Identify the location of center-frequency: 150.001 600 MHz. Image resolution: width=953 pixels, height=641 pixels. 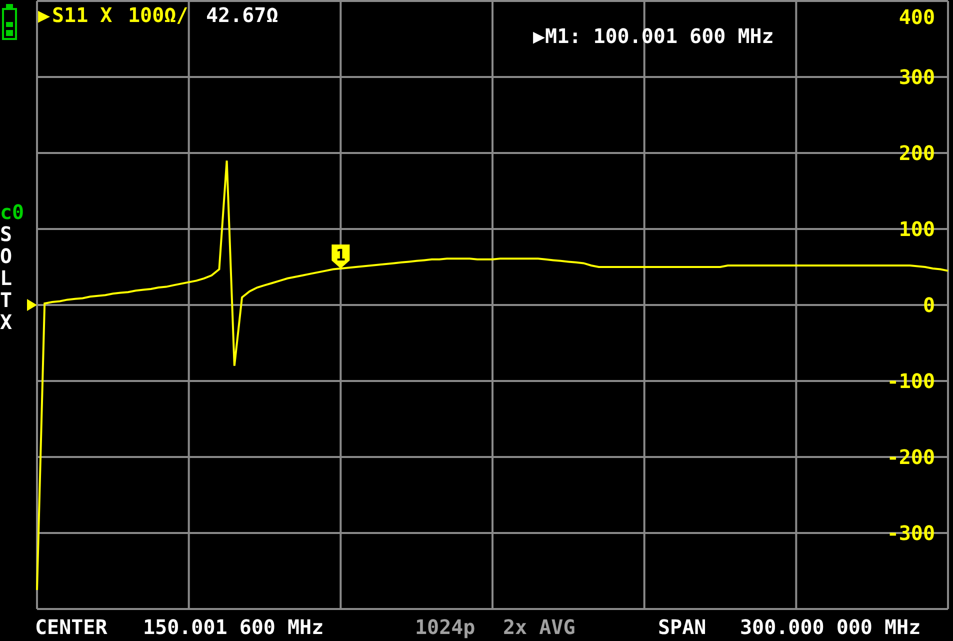
(233, 627).